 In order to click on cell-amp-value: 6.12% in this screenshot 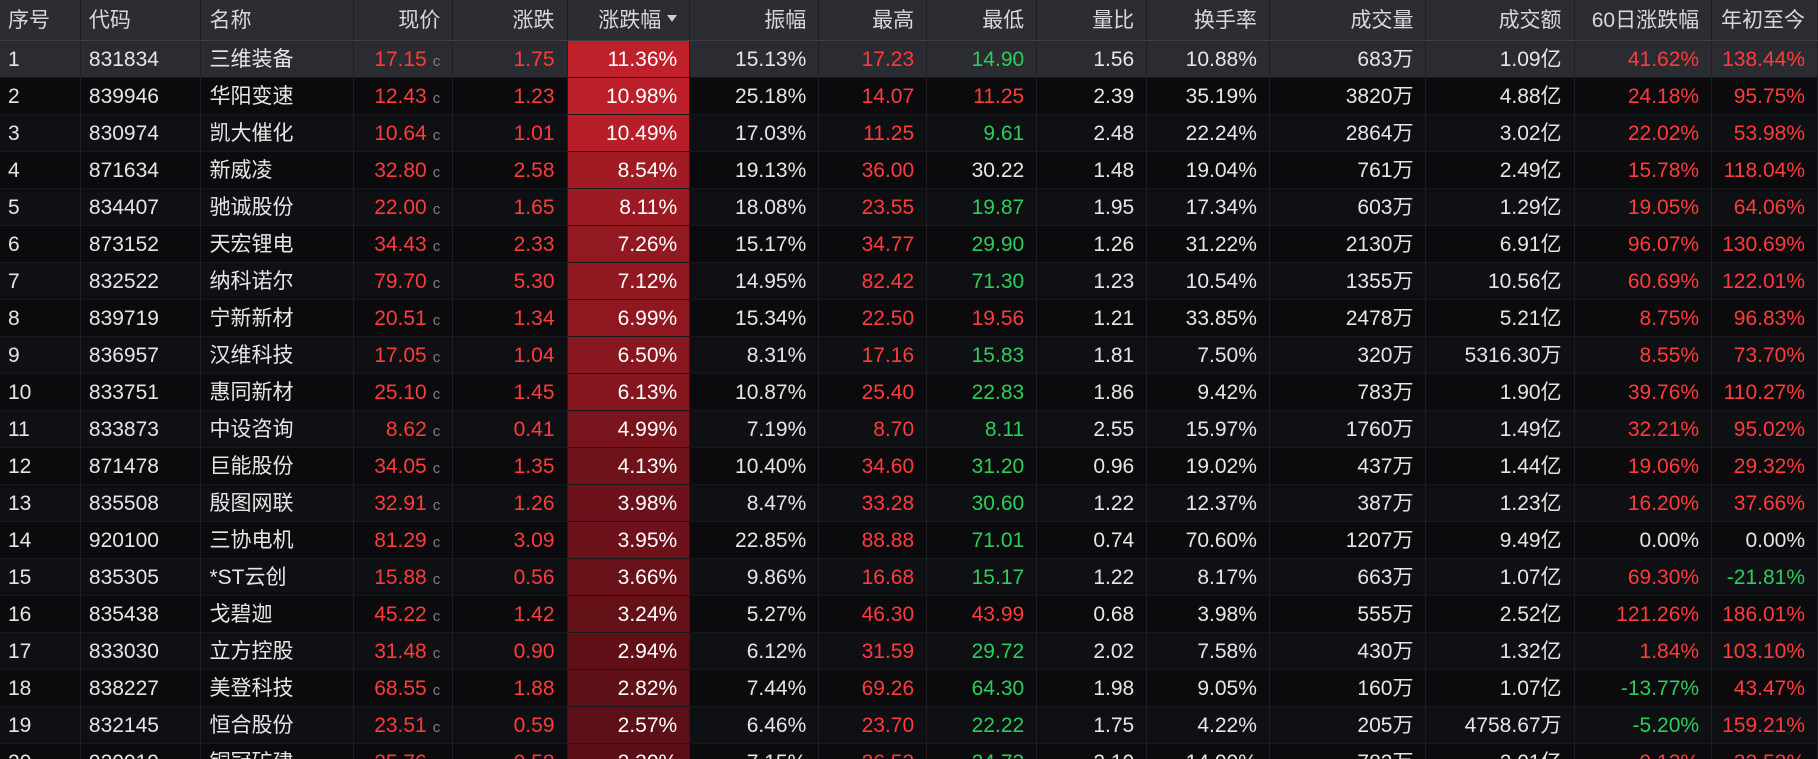, I will do `click(776, 651)`.